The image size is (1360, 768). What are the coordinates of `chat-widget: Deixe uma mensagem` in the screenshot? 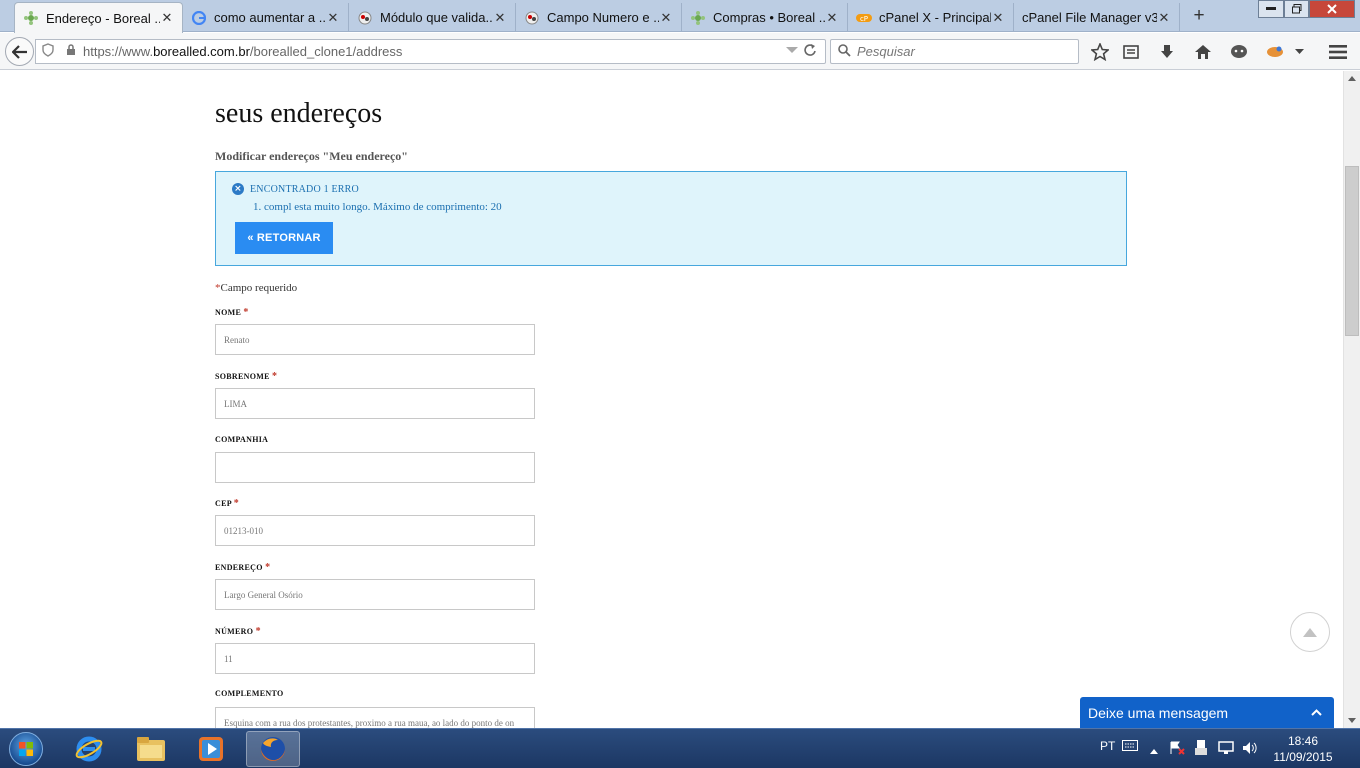 It's located at (1207, 712).